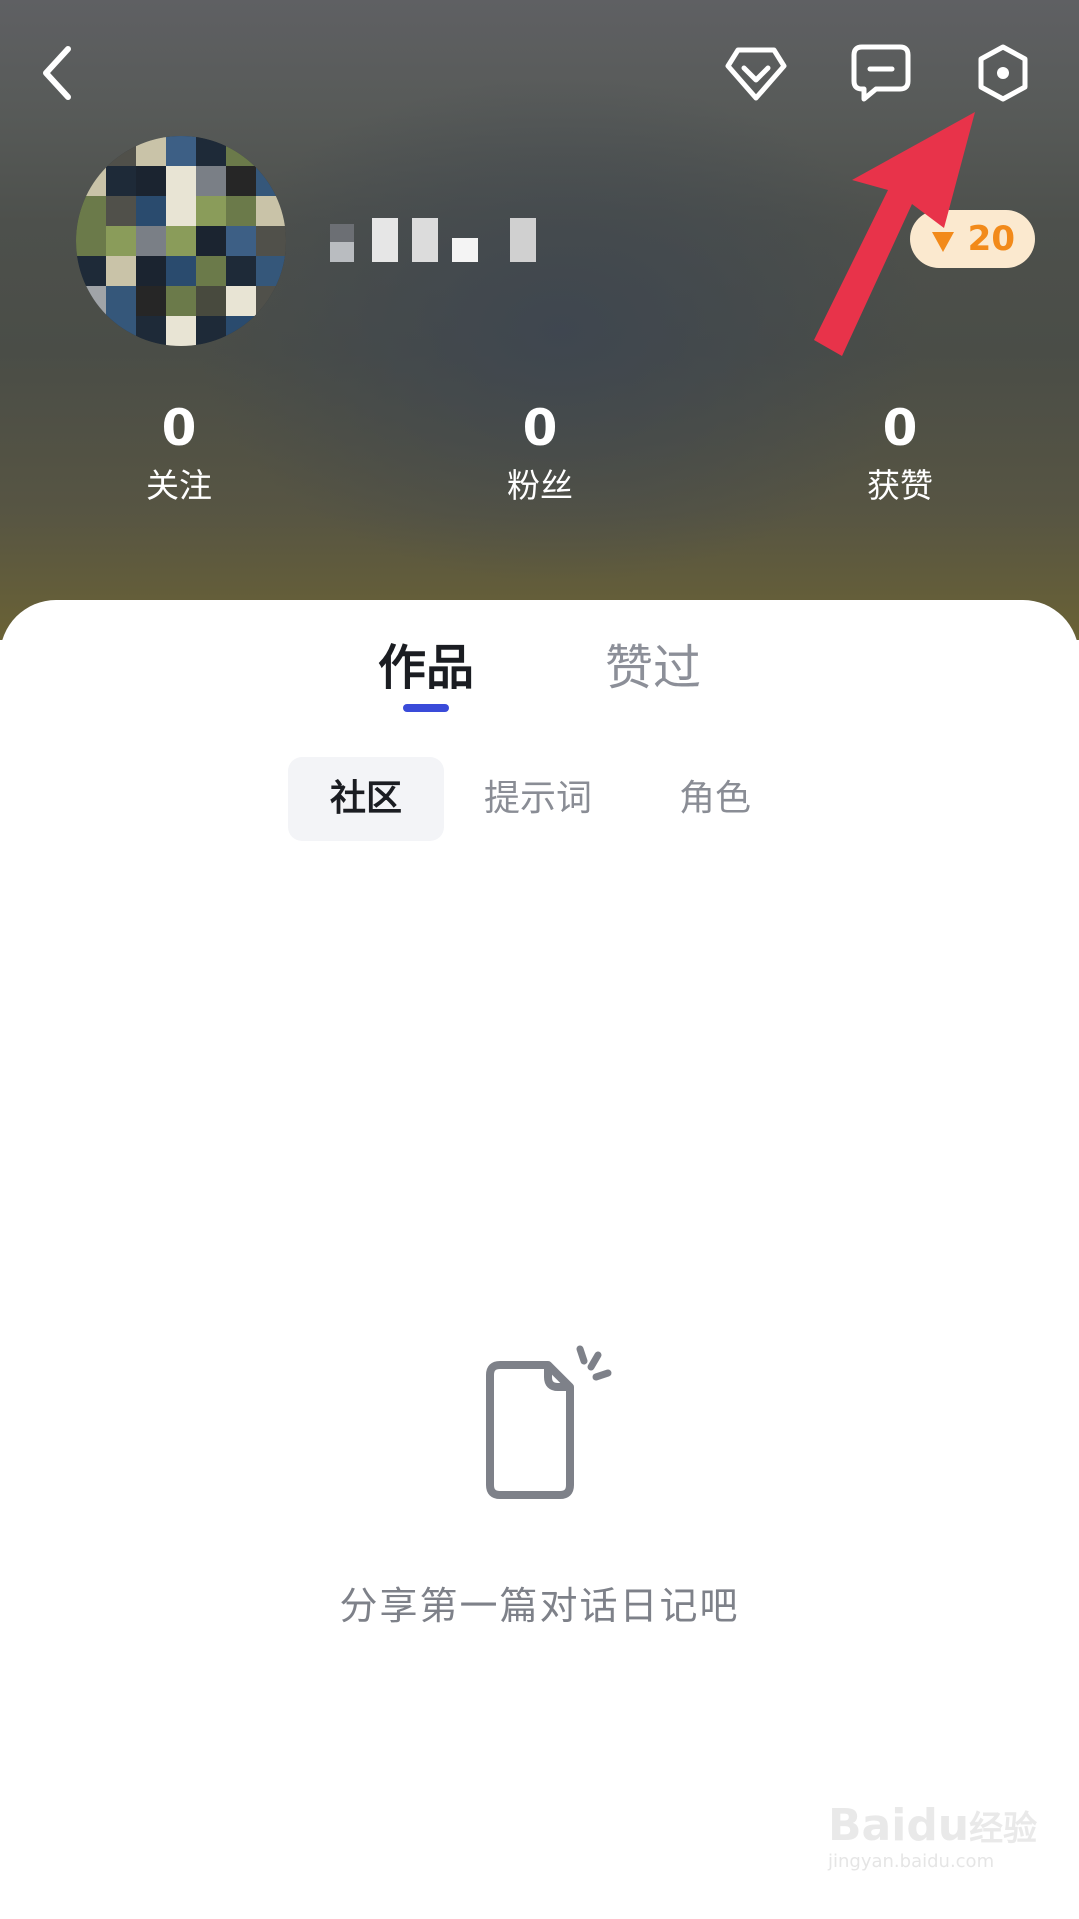  What do you see at coordinates (426, 668) in the screenshot?
I see `tab-works: 作品` at bounding box center [426, 668].